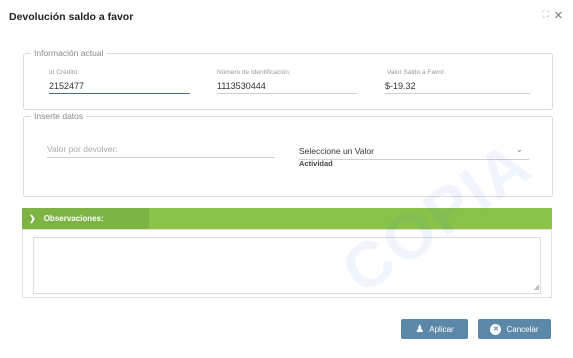  Describe the element at coordinates (536, 287) in the screenshot. I see `resize-handle-icon: ◢` at that location.